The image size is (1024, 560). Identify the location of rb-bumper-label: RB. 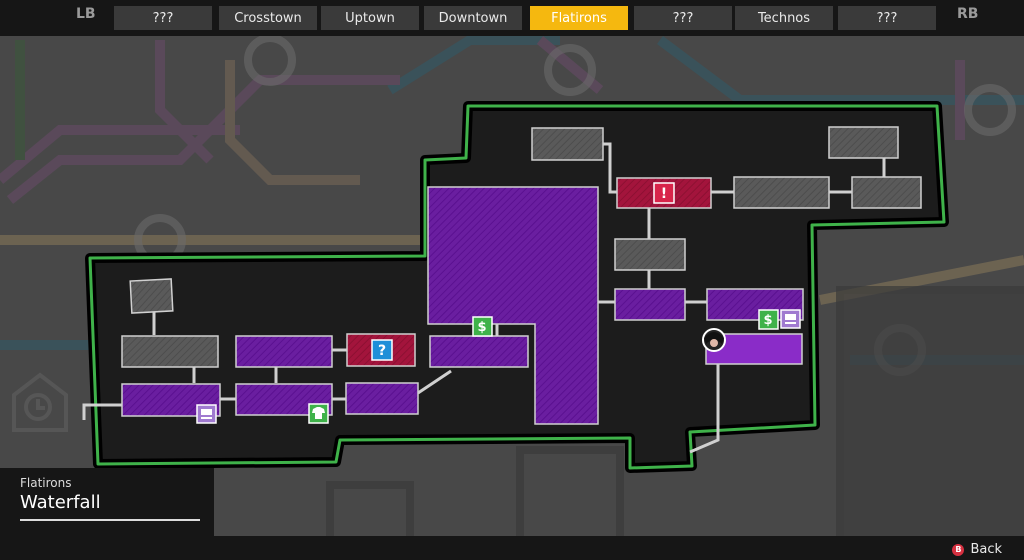
(967, 14).